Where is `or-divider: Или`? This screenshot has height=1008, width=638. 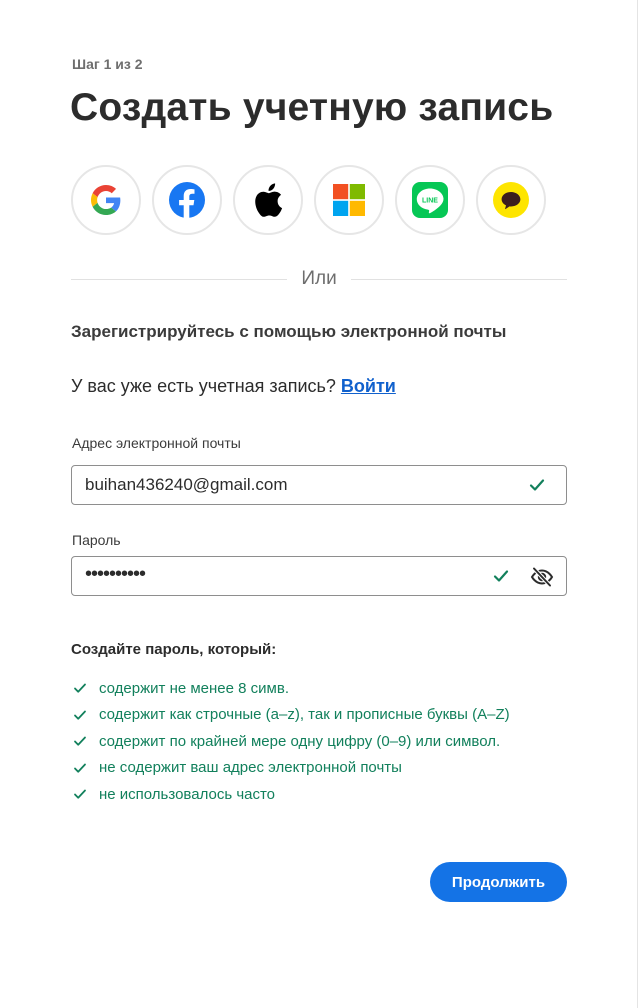
or-divider: Или is located at coordinates (319, 279).